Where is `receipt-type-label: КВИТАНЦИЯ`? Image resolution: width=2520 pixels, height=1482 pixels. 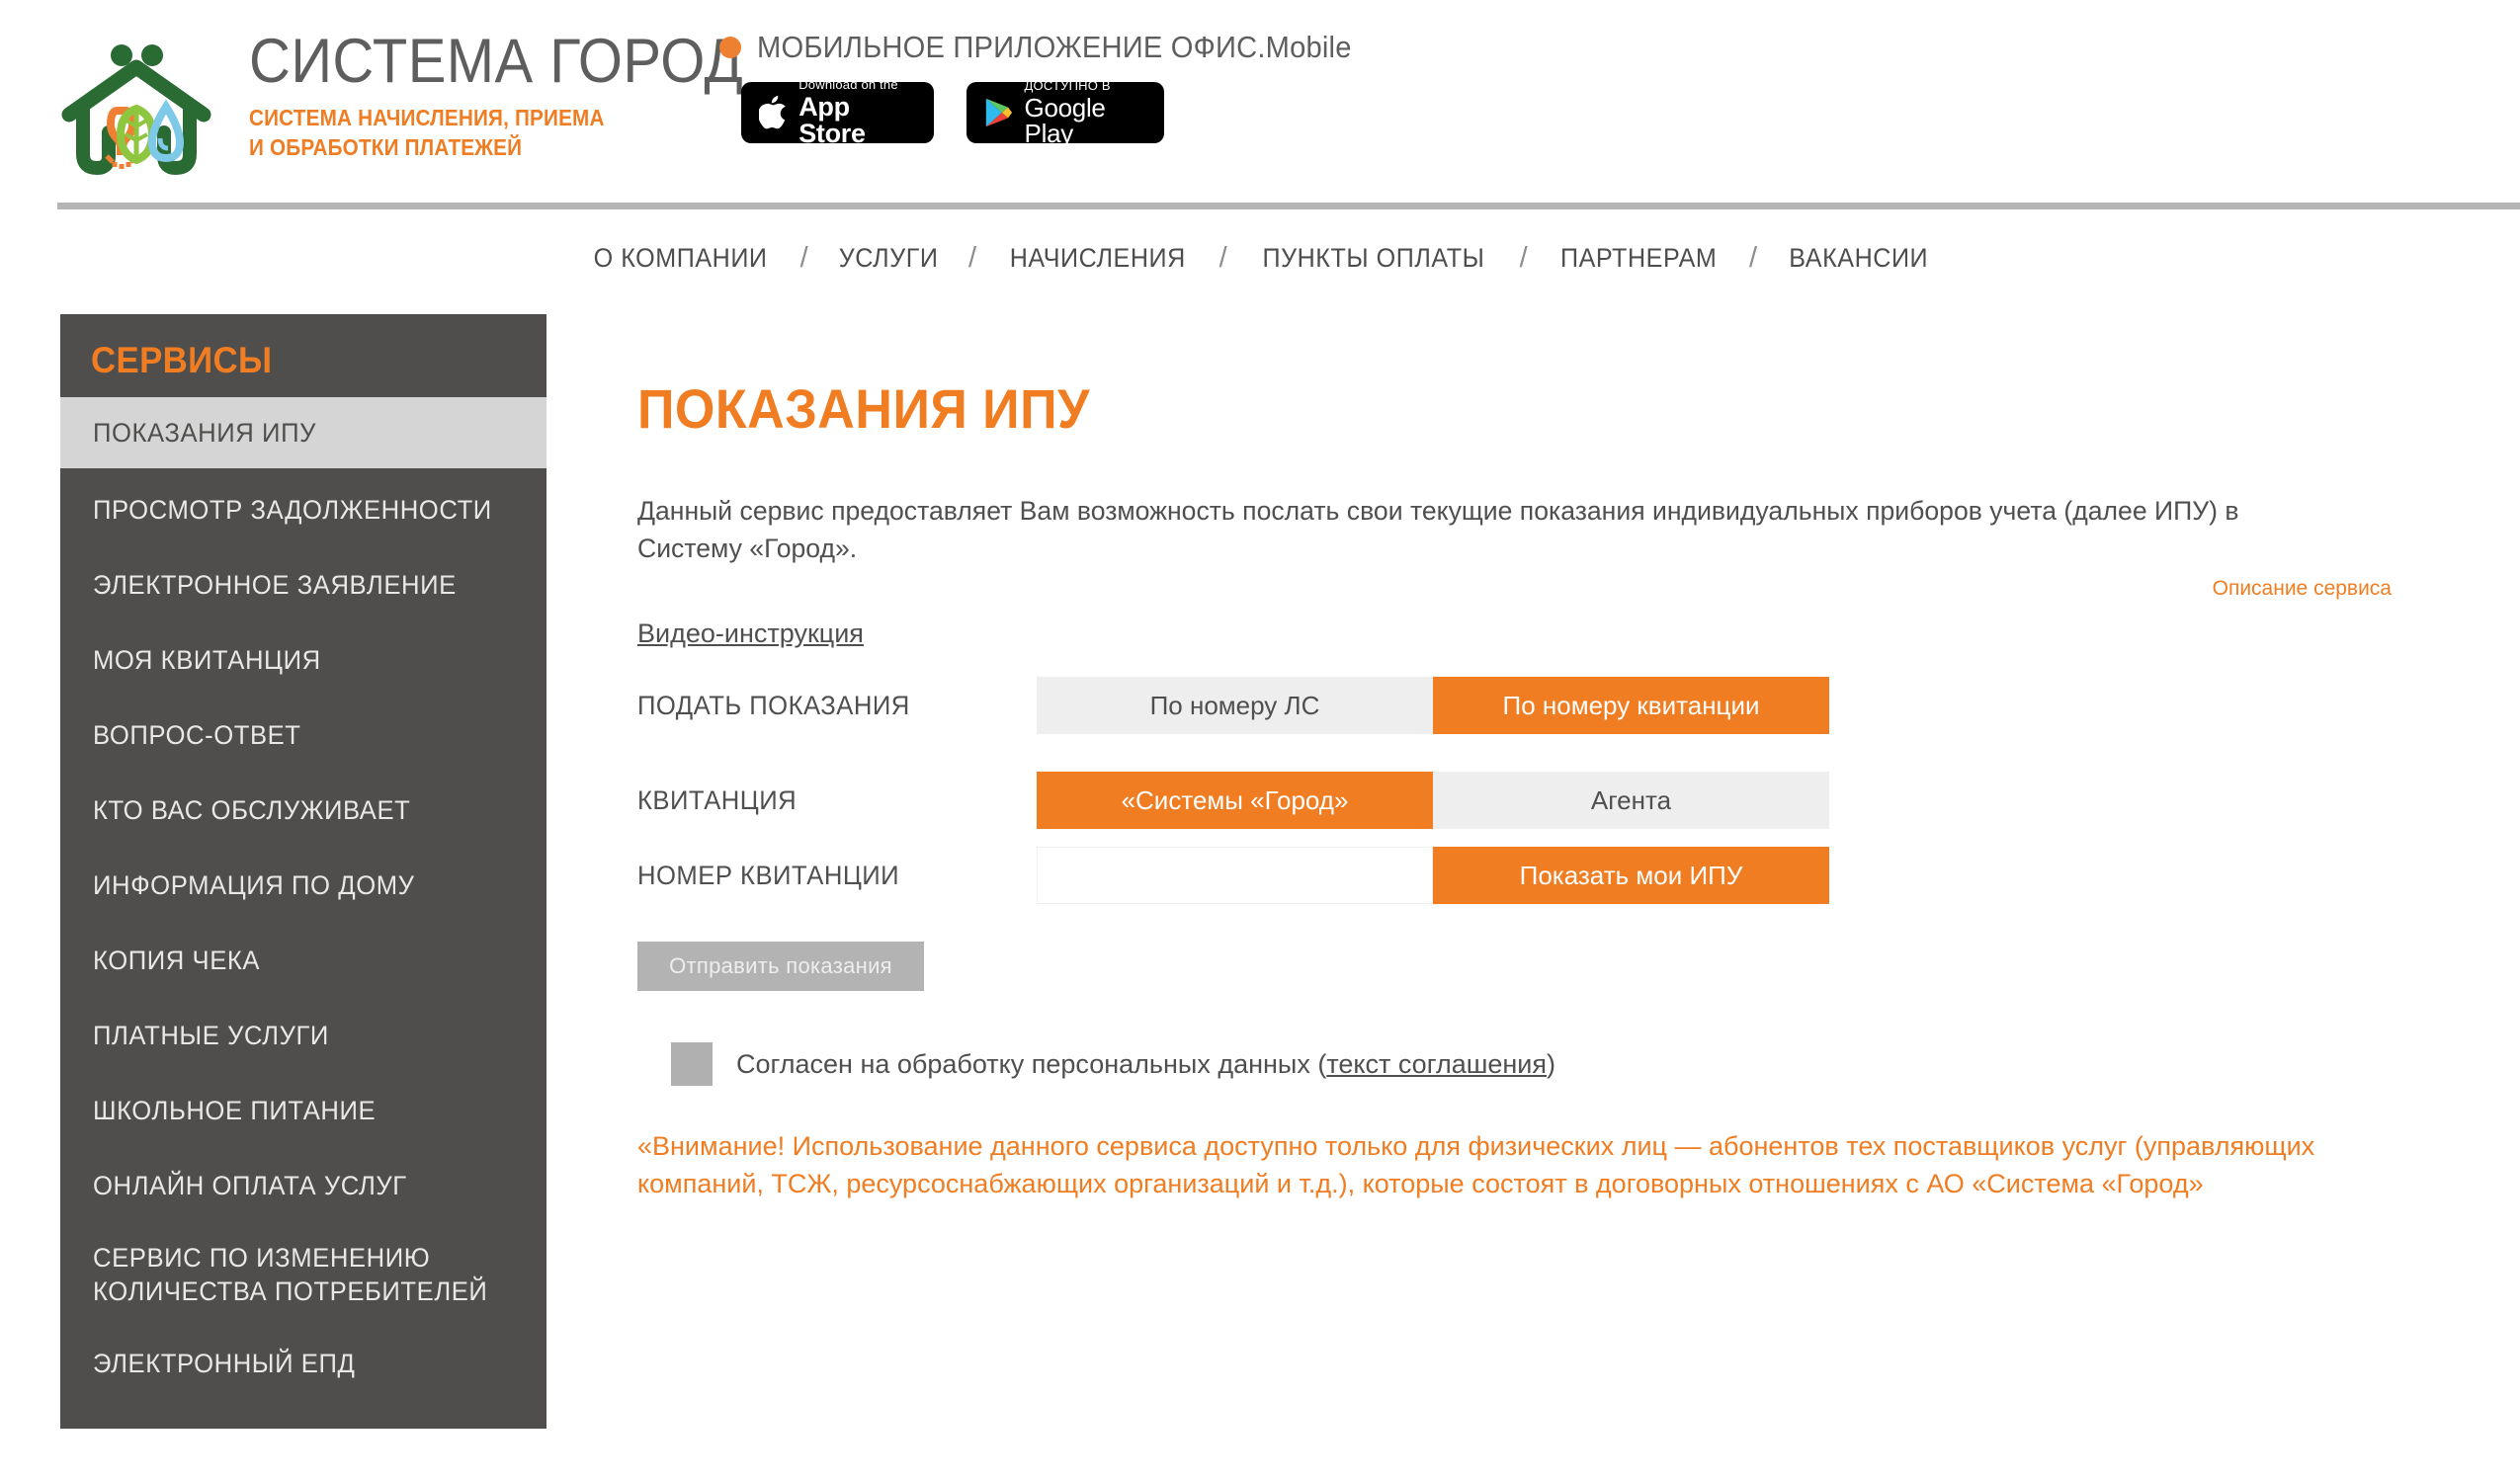 receipt-type-label: КВИТАНЦИЯ is located at coordinates (717, 800).